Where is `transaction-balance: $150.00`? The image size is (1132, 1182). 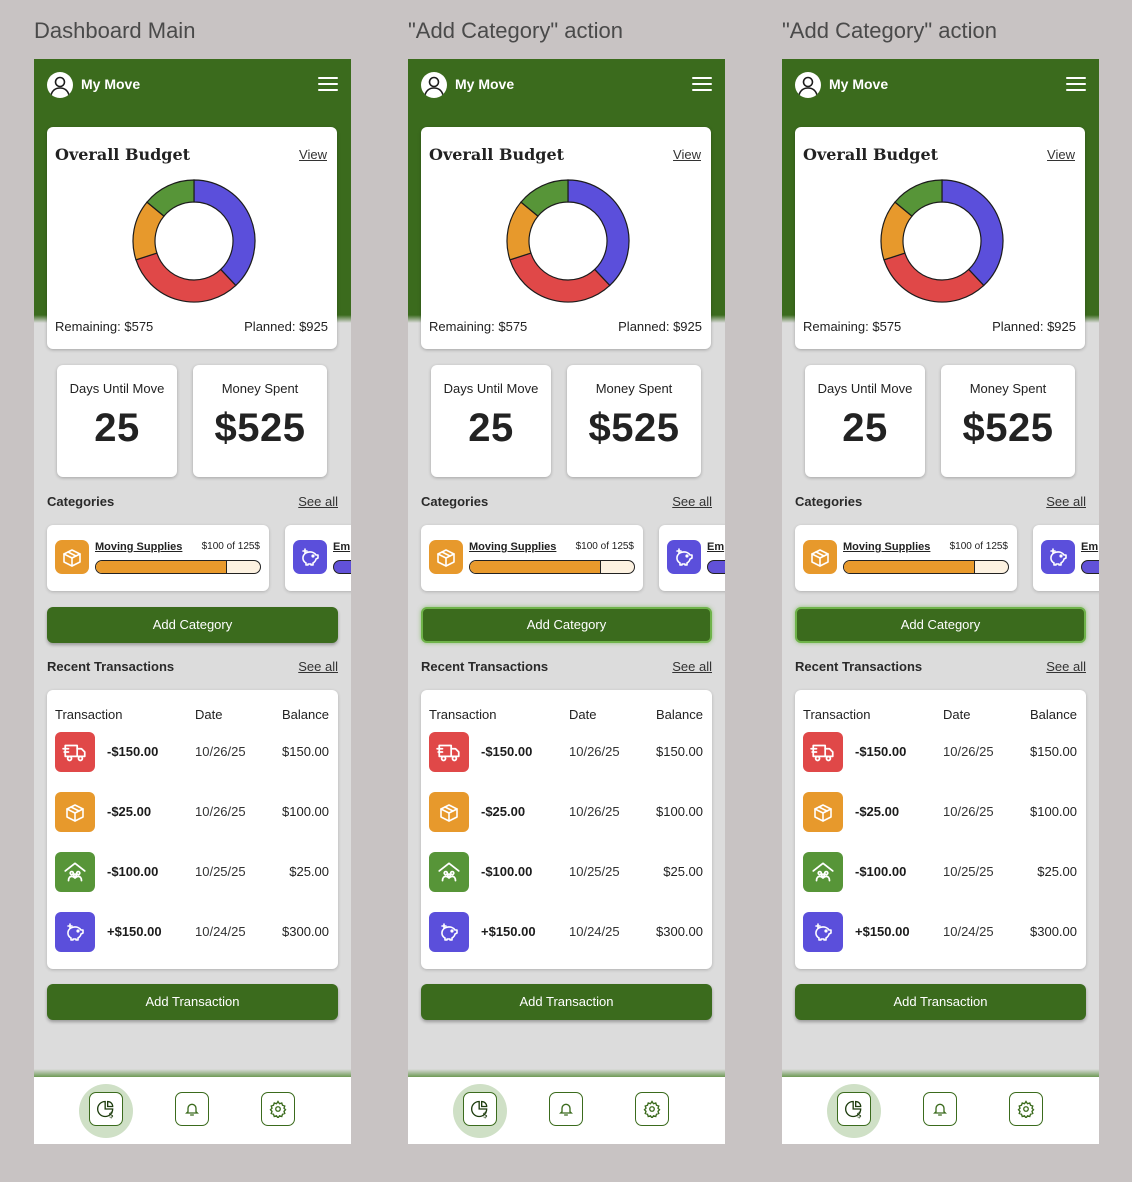
transaction-balance: $150.00 is located at coordinates (679, 751).